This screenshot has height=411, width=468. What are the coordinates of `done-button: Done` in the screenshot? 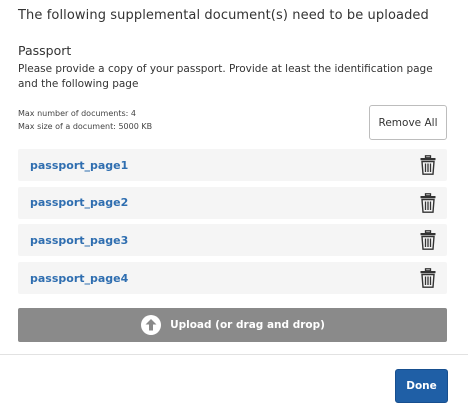 It's located at (421, 386).